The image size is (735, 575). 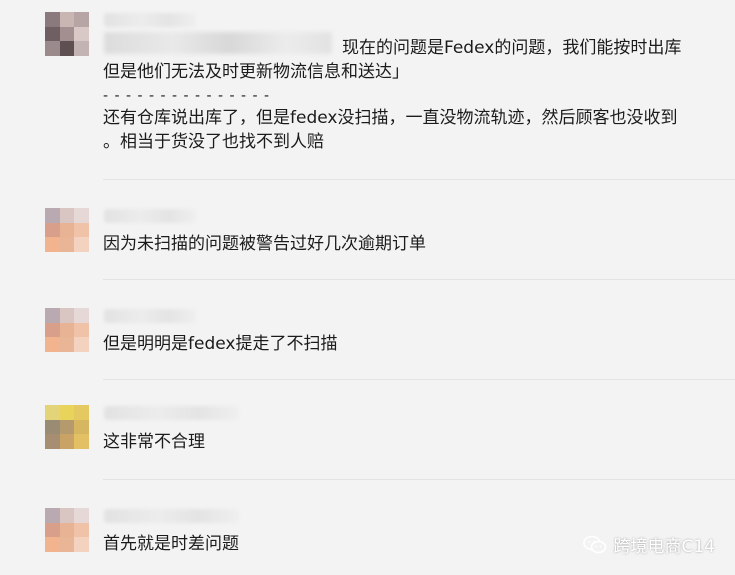 I want to click on message-text-line1: 还有仓库说出库了，但是fedex没扫描，一直没物流轨迹，然后顾客也没收到, so click(x=390, y=118).